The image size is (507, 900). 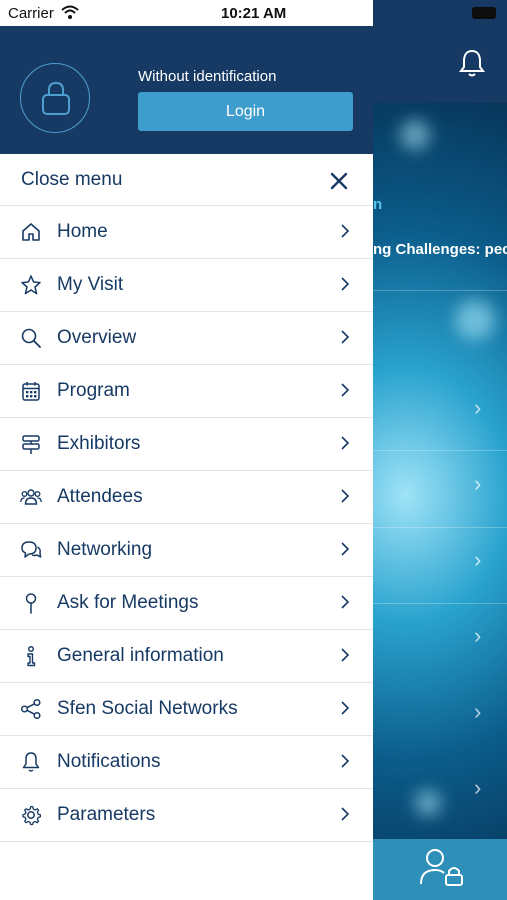 I want to click on menu-item-ask-for-meetings: Ask for Meetings, so click(x=186, y=603).